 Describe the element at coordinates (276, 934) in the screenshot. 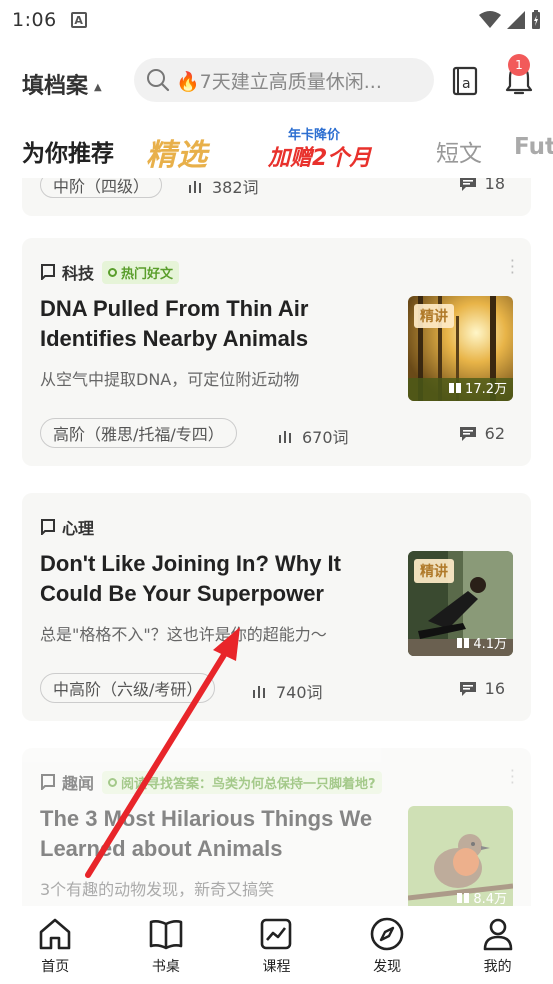

I see `chart-icon` at that location.